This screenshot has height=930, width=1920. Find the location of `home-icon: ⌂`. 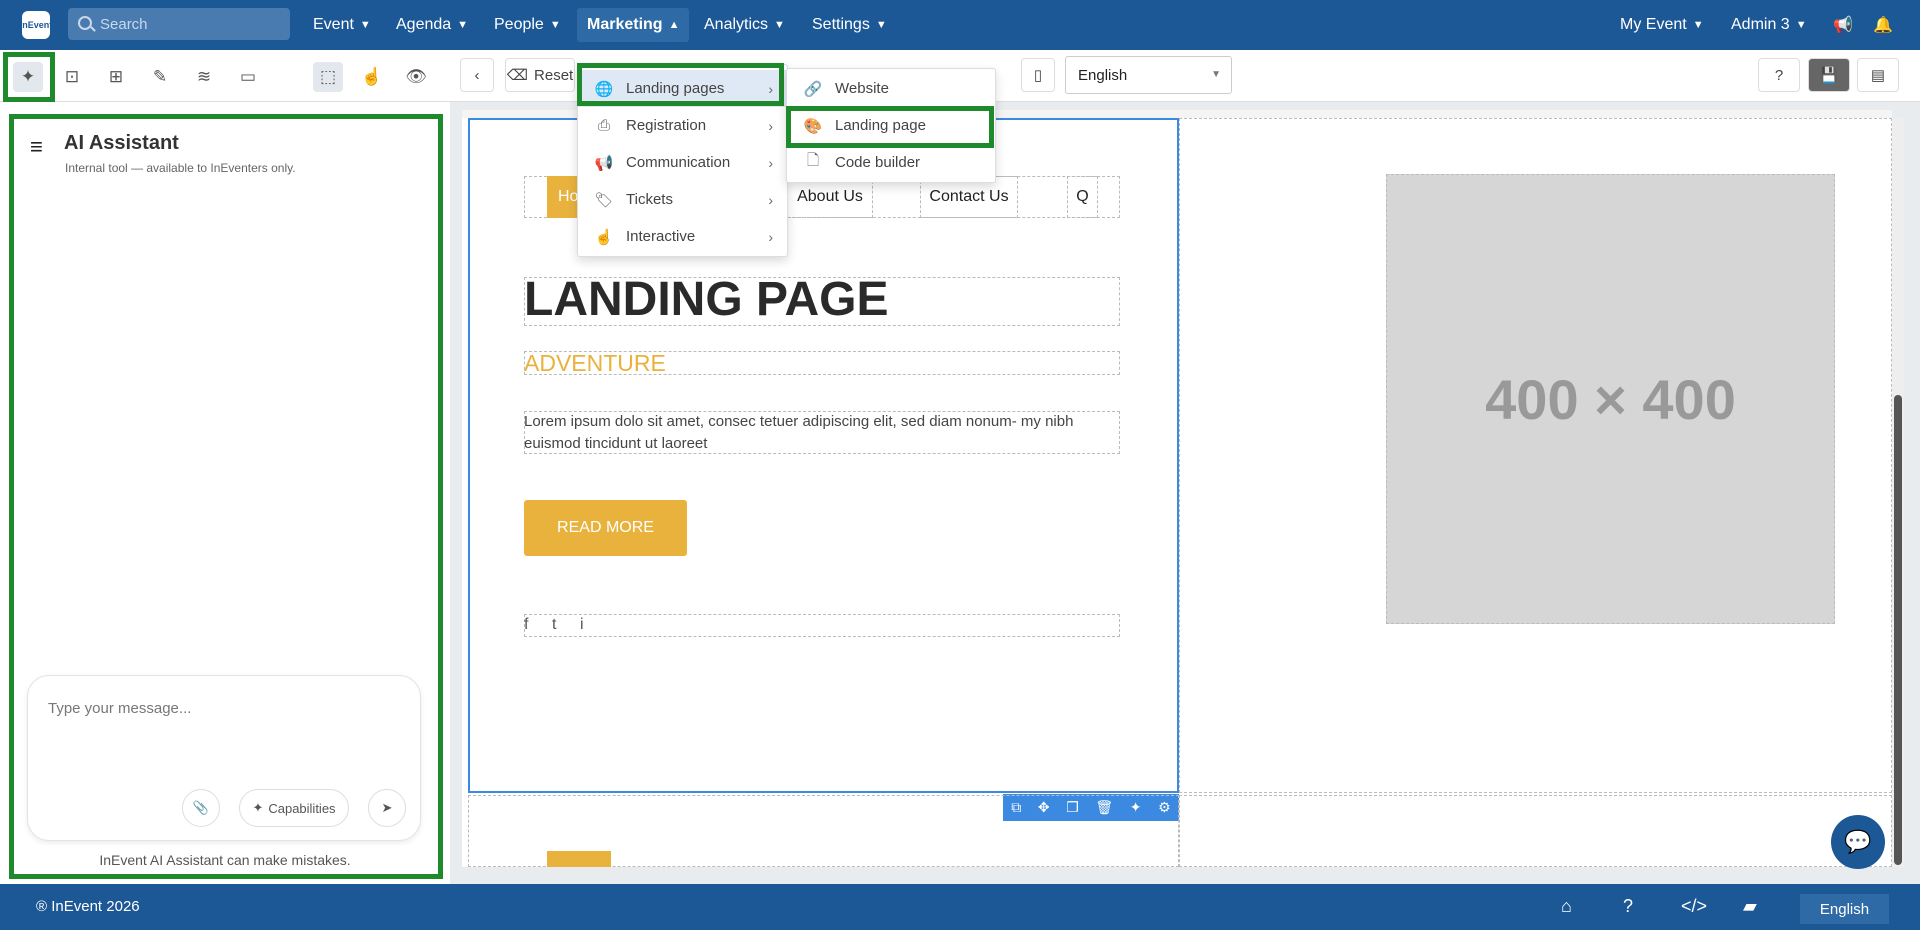

home-icon: ⌂ is located at coordinates (1566, 906).